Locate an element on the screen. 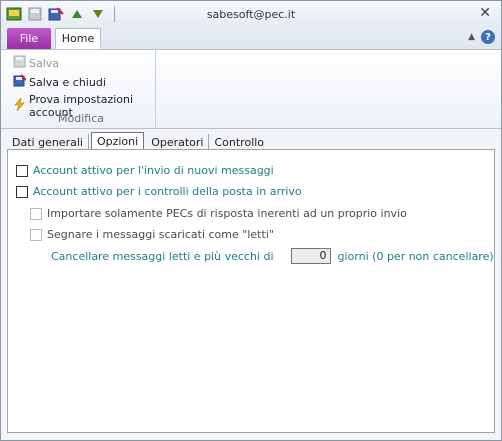 This screenshot has width=502, height=441. tab-operatori: Operatori is located at coordinates (178, 142).